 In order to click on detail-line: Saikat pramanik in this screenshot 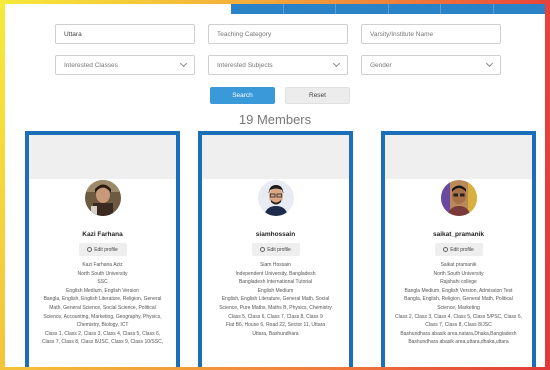, I will do `click(458, 265)`.